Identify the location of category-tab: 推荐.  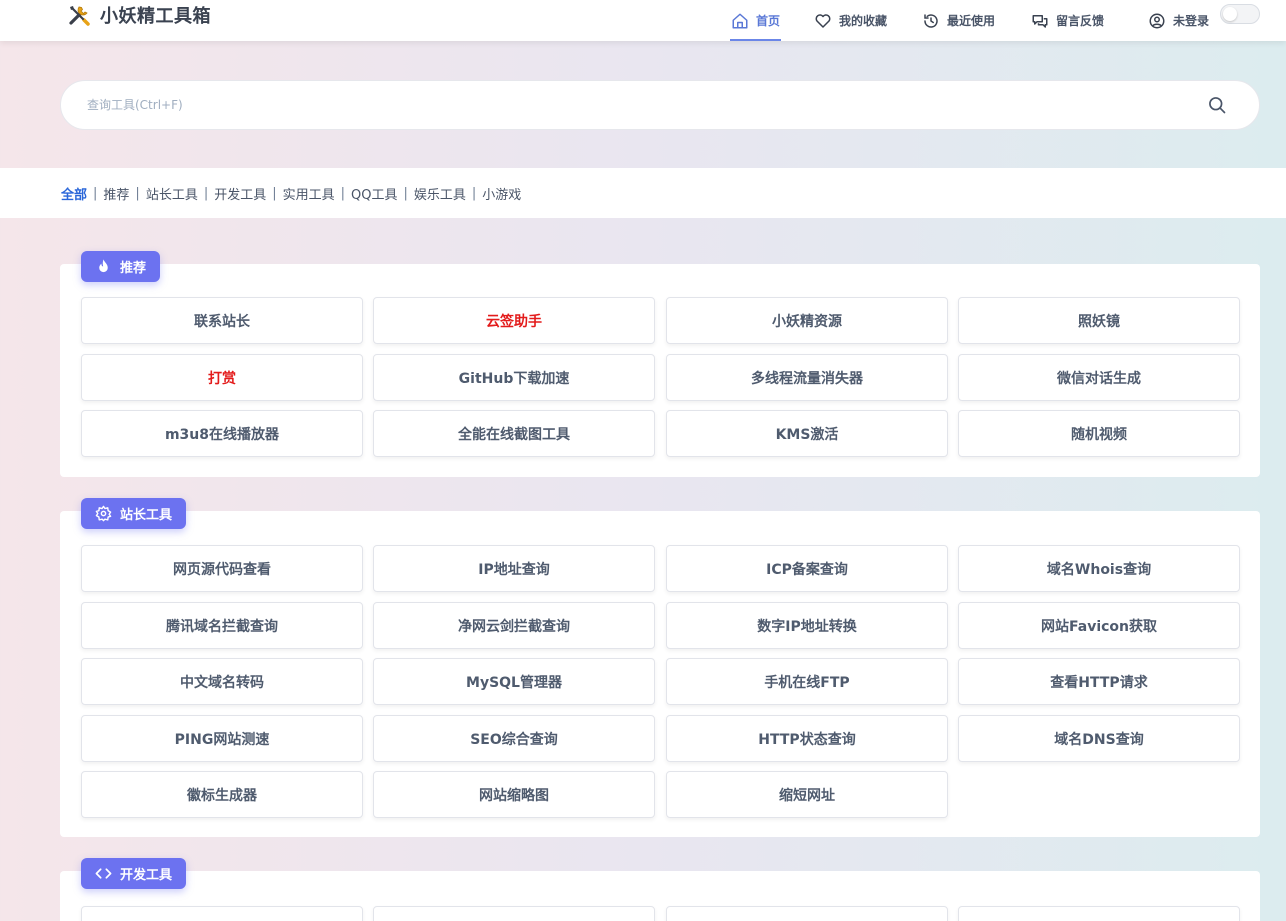
(116, 193).